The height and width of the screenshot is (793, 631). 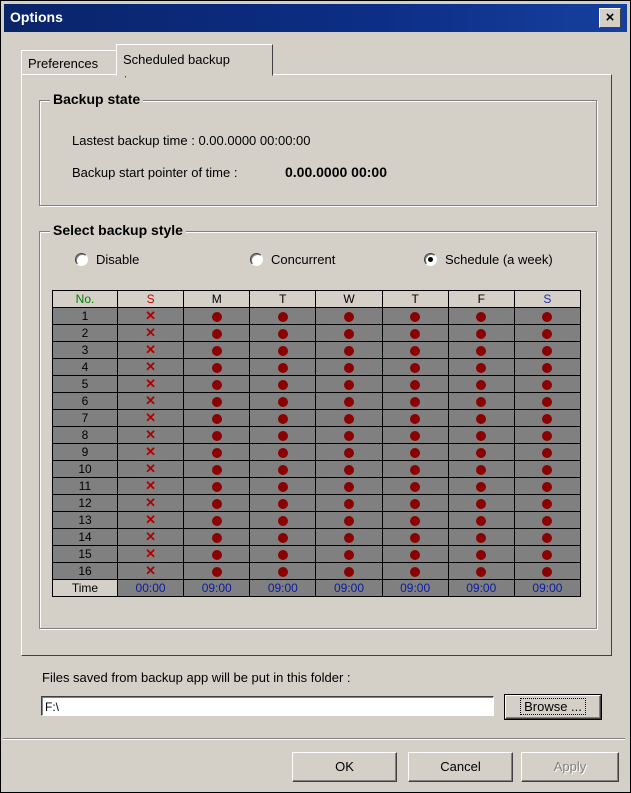 I want to click on folder-path-input: F:\, so click(x=267, y=706).